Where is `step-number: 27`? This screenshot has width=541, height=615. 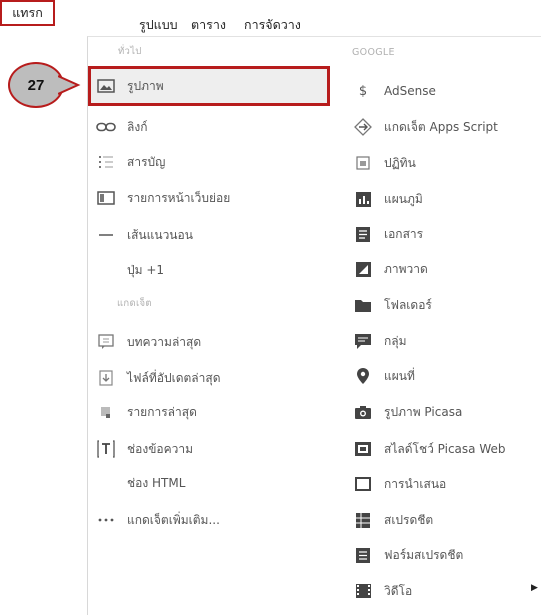 step-number: 27 is located at coordinates (36, 85).